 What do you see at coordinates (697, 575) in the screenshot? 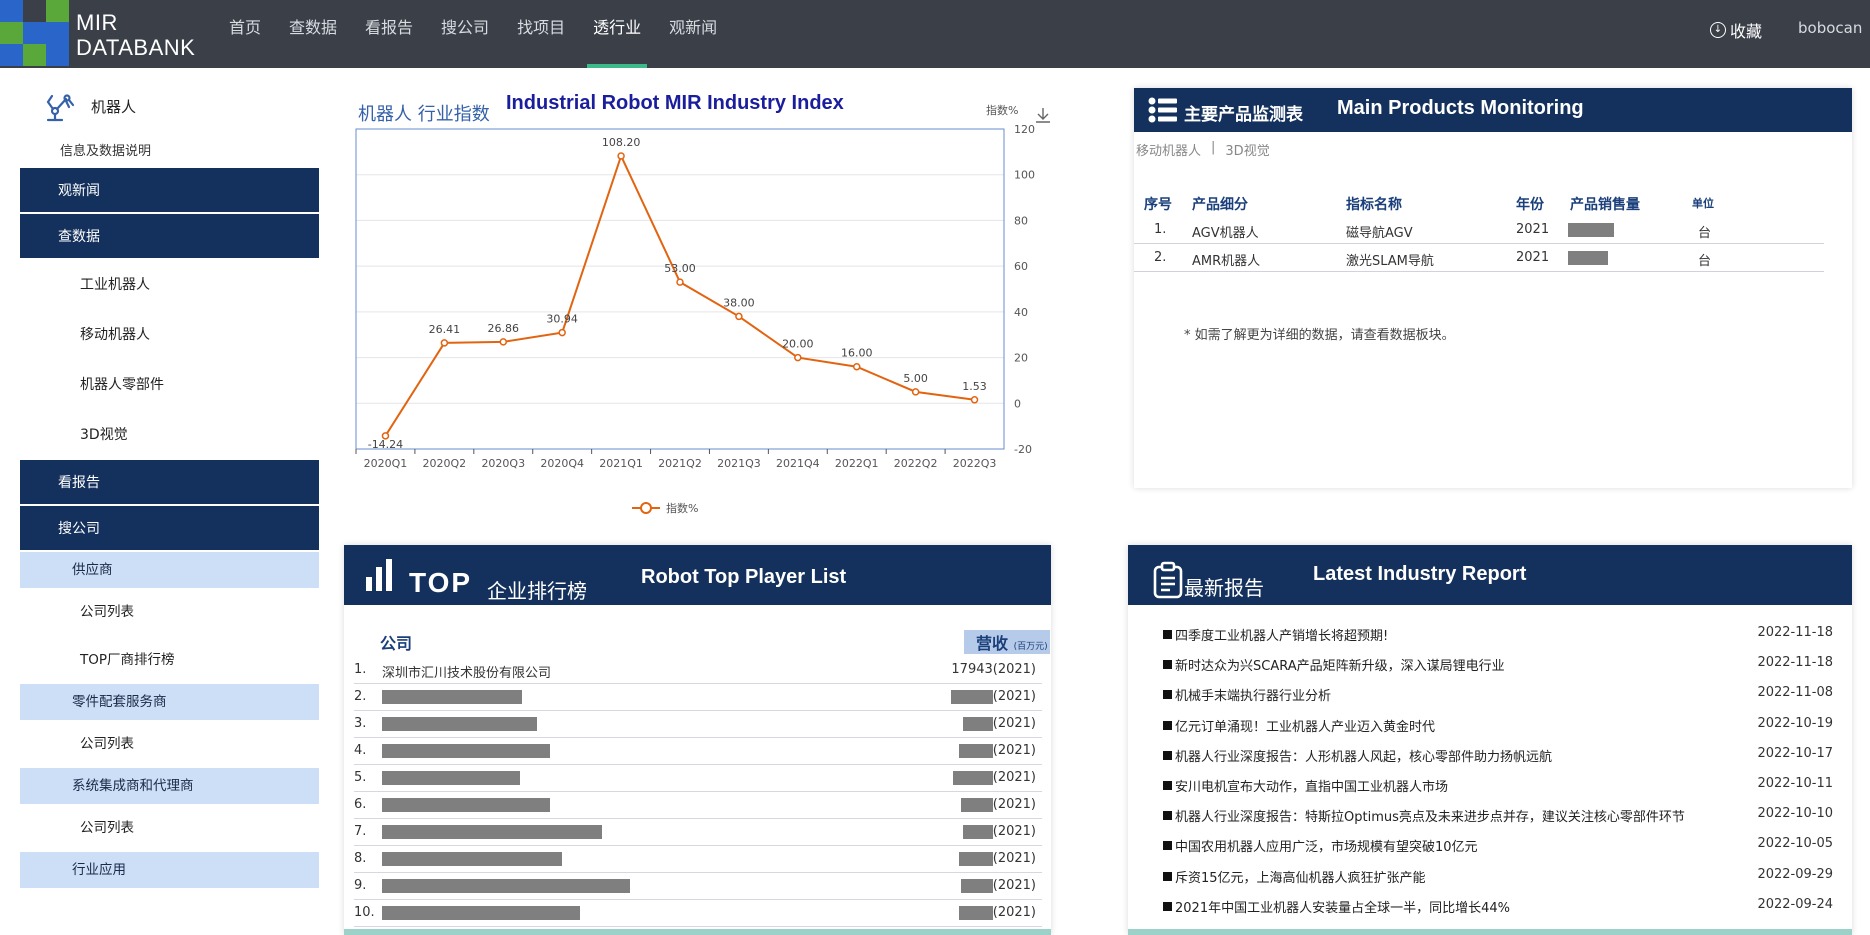
I see `top-player-header: TOP 企业排行榜 Robot Top Player List` at bounding box center [697, 575].